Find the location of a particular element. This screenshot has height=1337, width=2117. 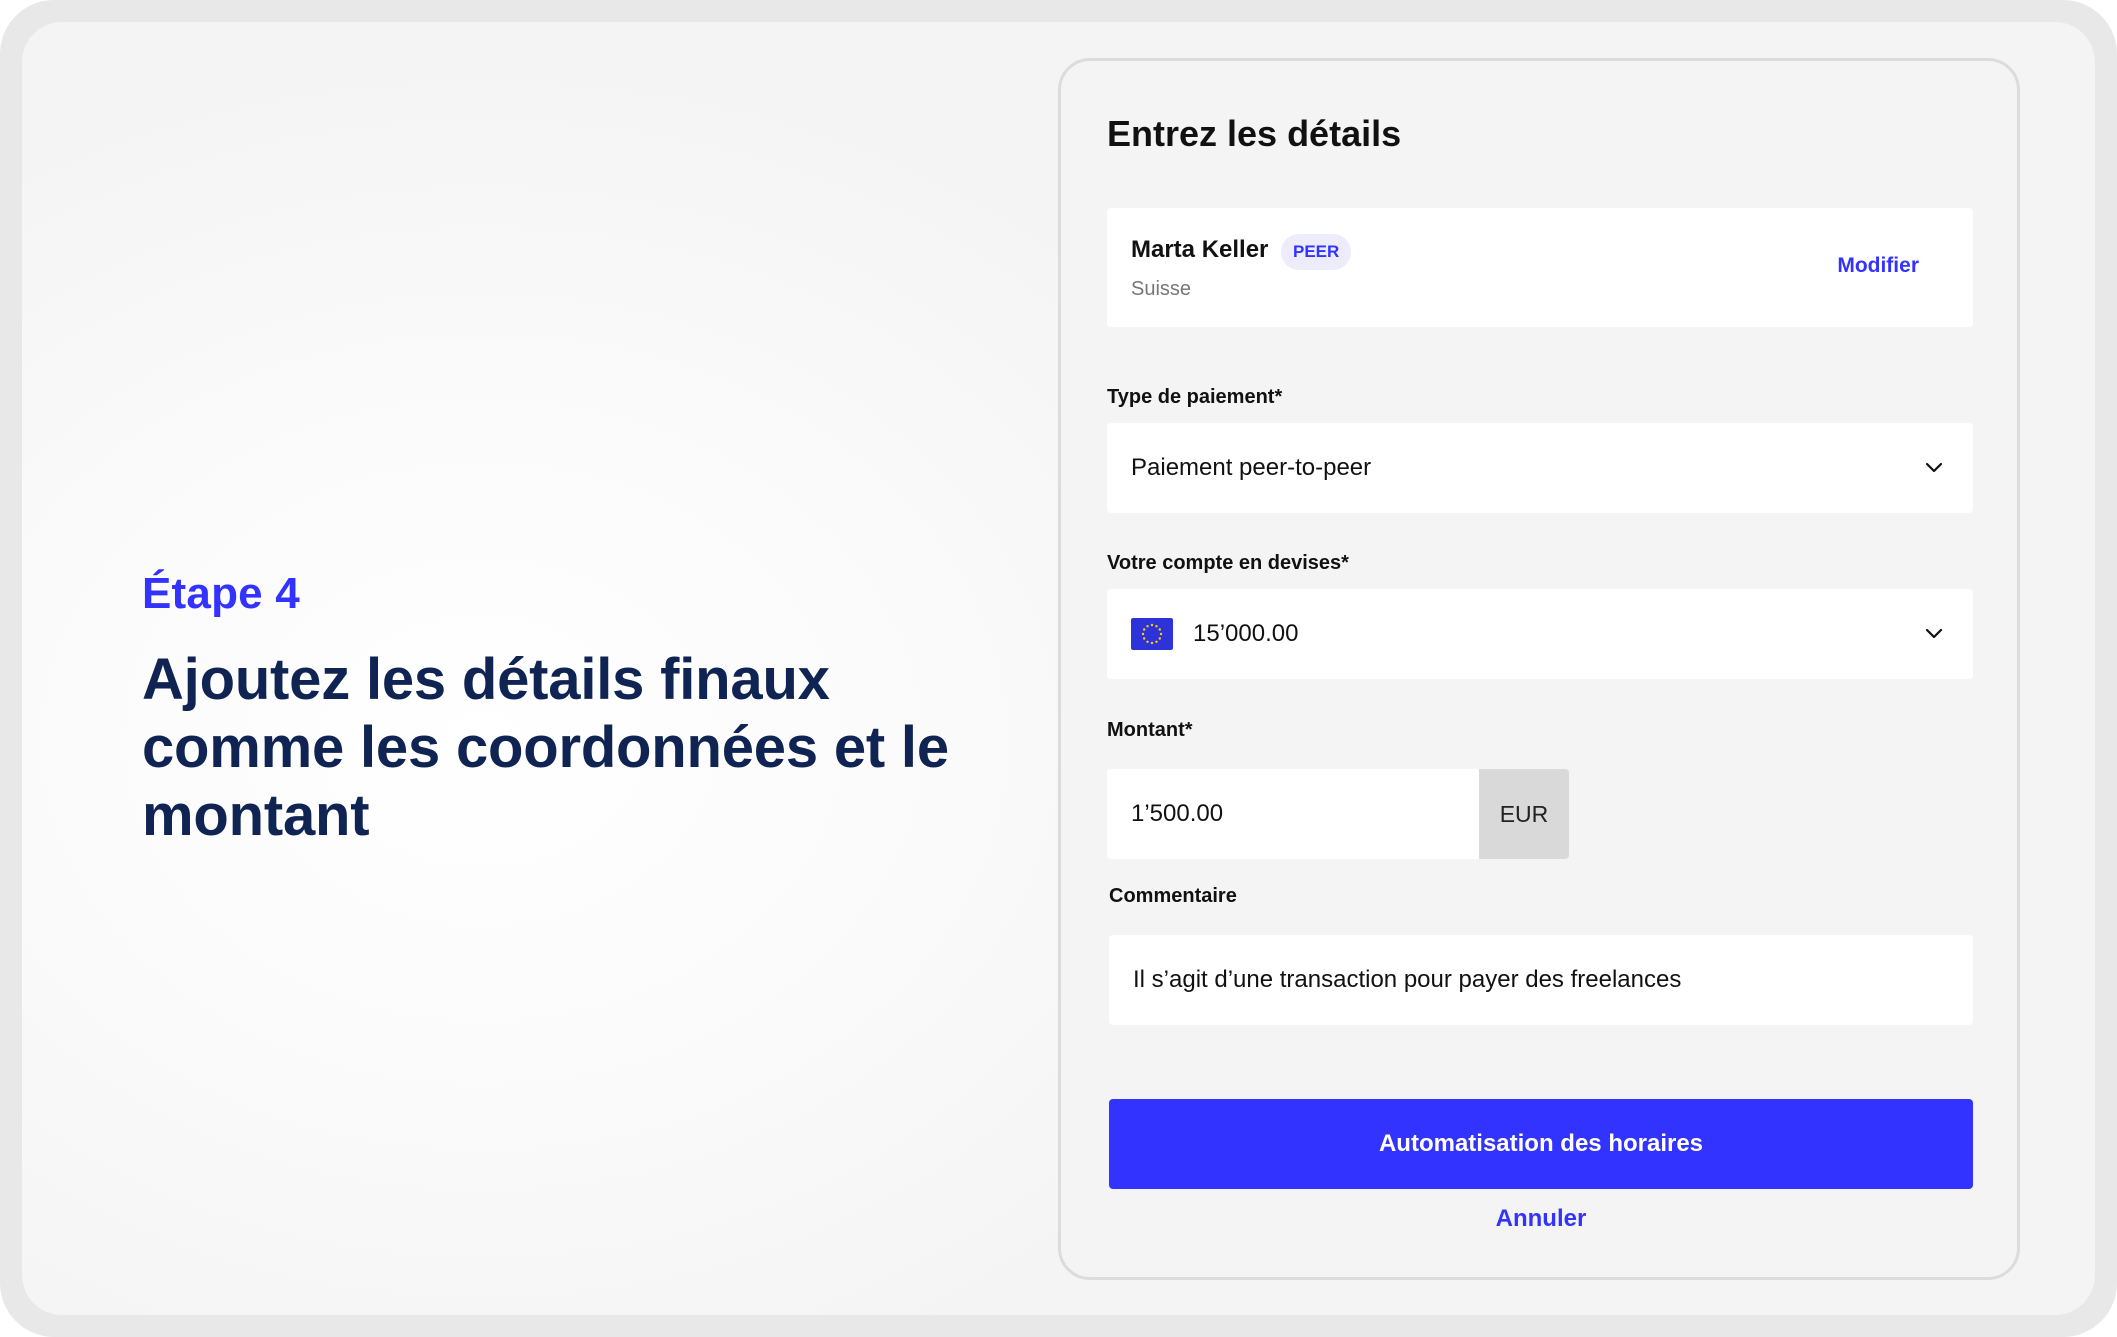

currency-account-select: 15’000.00 is located at coordinates (1540, 634).